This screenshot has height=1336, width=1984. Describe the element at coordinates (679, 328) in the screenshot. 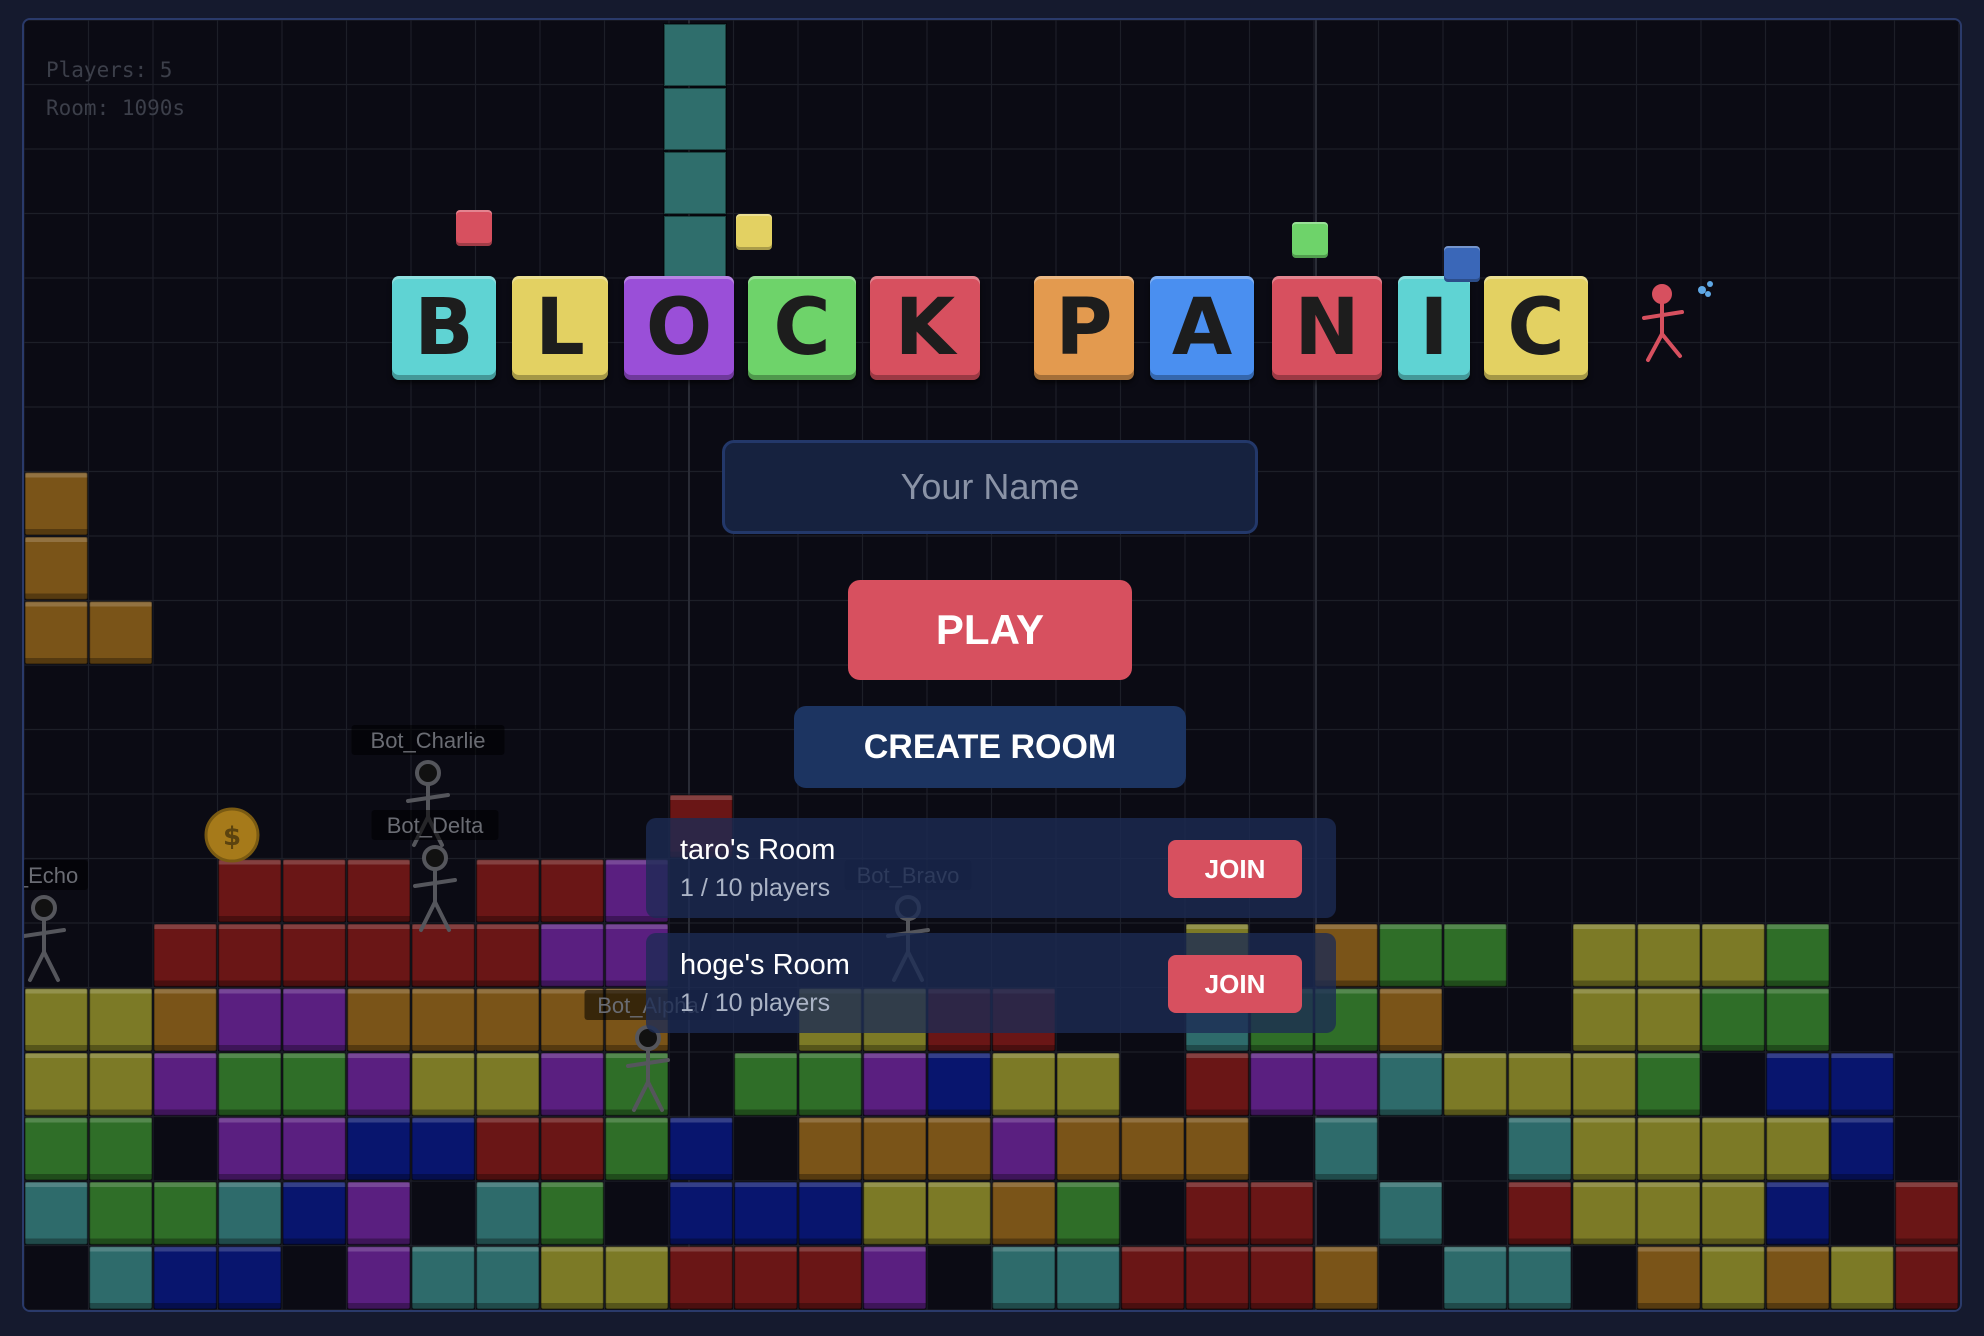

I see `logo-letter-tile: O` at that location.